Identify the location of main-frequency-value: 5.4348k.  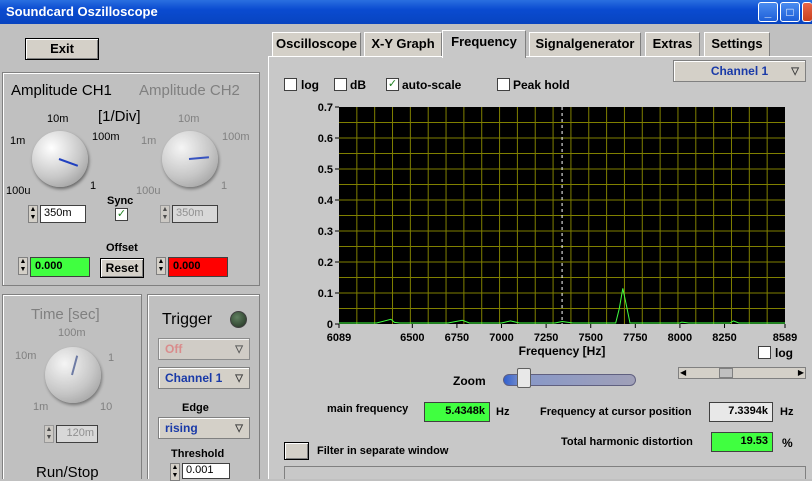
(457, 412).